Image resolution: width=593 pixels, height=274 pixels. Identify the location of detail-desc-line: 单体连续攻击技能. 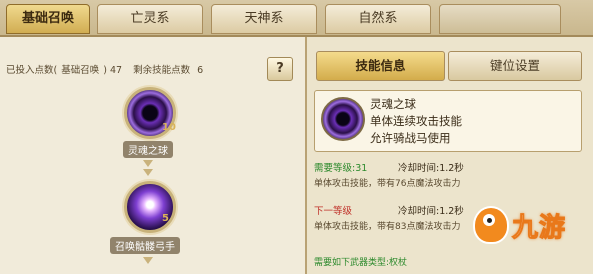
(416, 121).